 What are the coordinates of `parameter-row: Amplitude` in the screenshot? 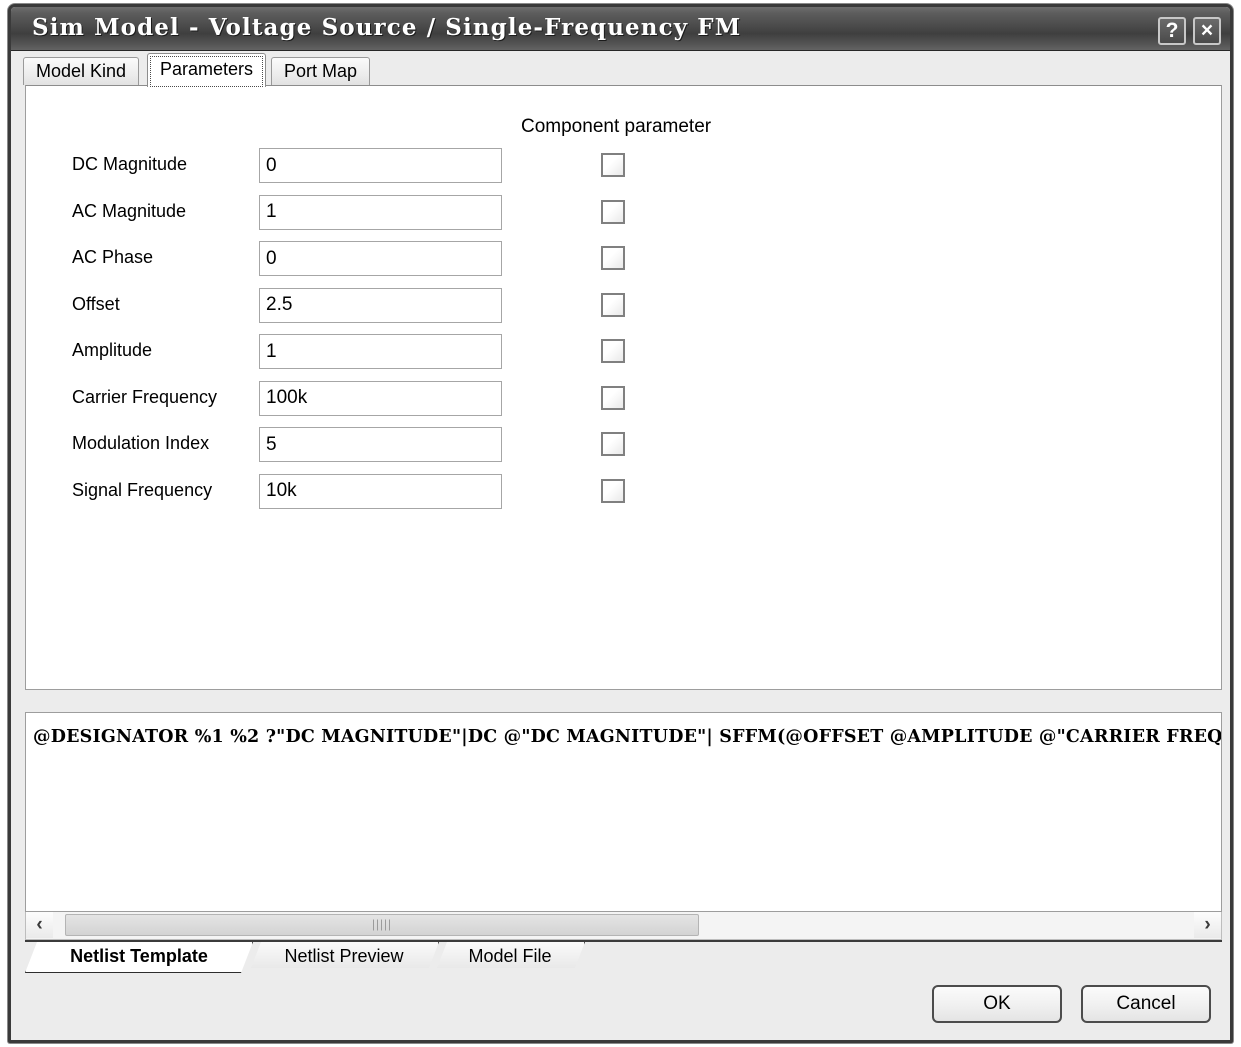 It's located at (623, 350).